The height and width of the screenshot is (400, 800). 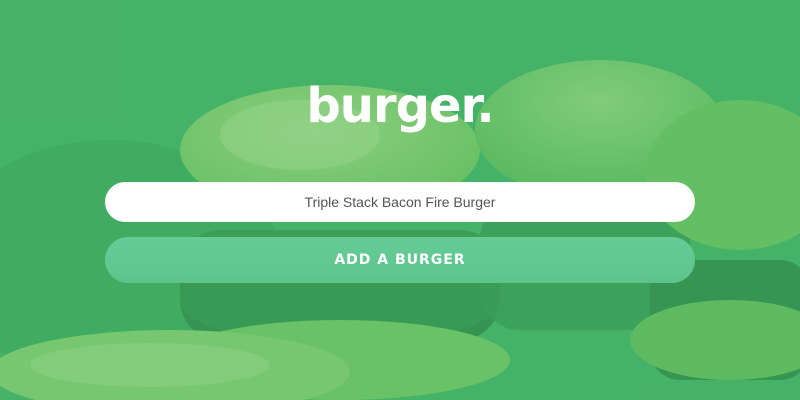 What do you see at coordinates (400, 106) in the screenshot?
I see `logo-wordmark: burger.` at bounding box center [400, 106].